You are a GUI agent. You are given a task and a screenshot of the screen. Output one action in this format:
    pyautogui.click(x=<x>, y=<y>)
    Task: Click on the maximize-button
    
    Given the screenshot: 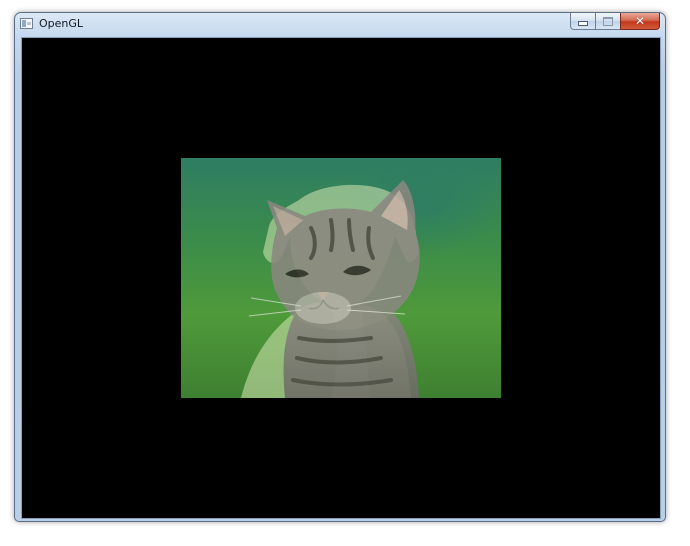 What is the action you would take?
    pyautogui.click(x=607, y=21)
    